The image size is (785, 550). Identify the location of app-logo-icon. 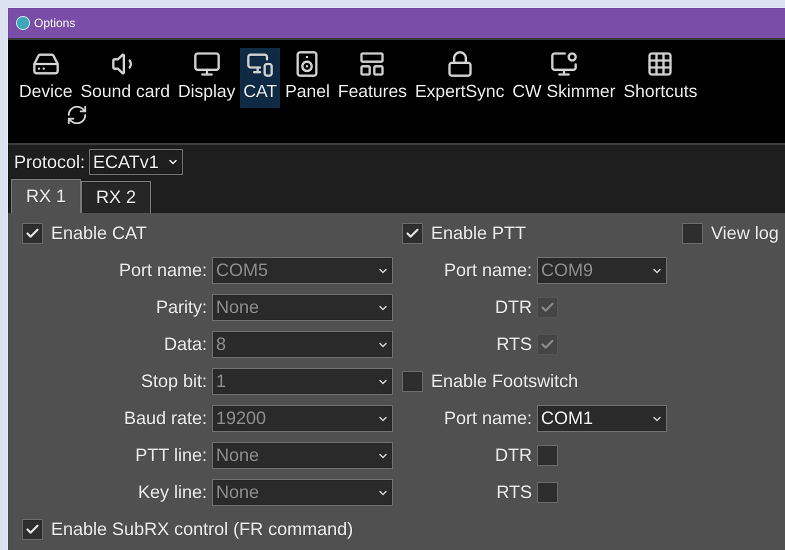
(23, 23).